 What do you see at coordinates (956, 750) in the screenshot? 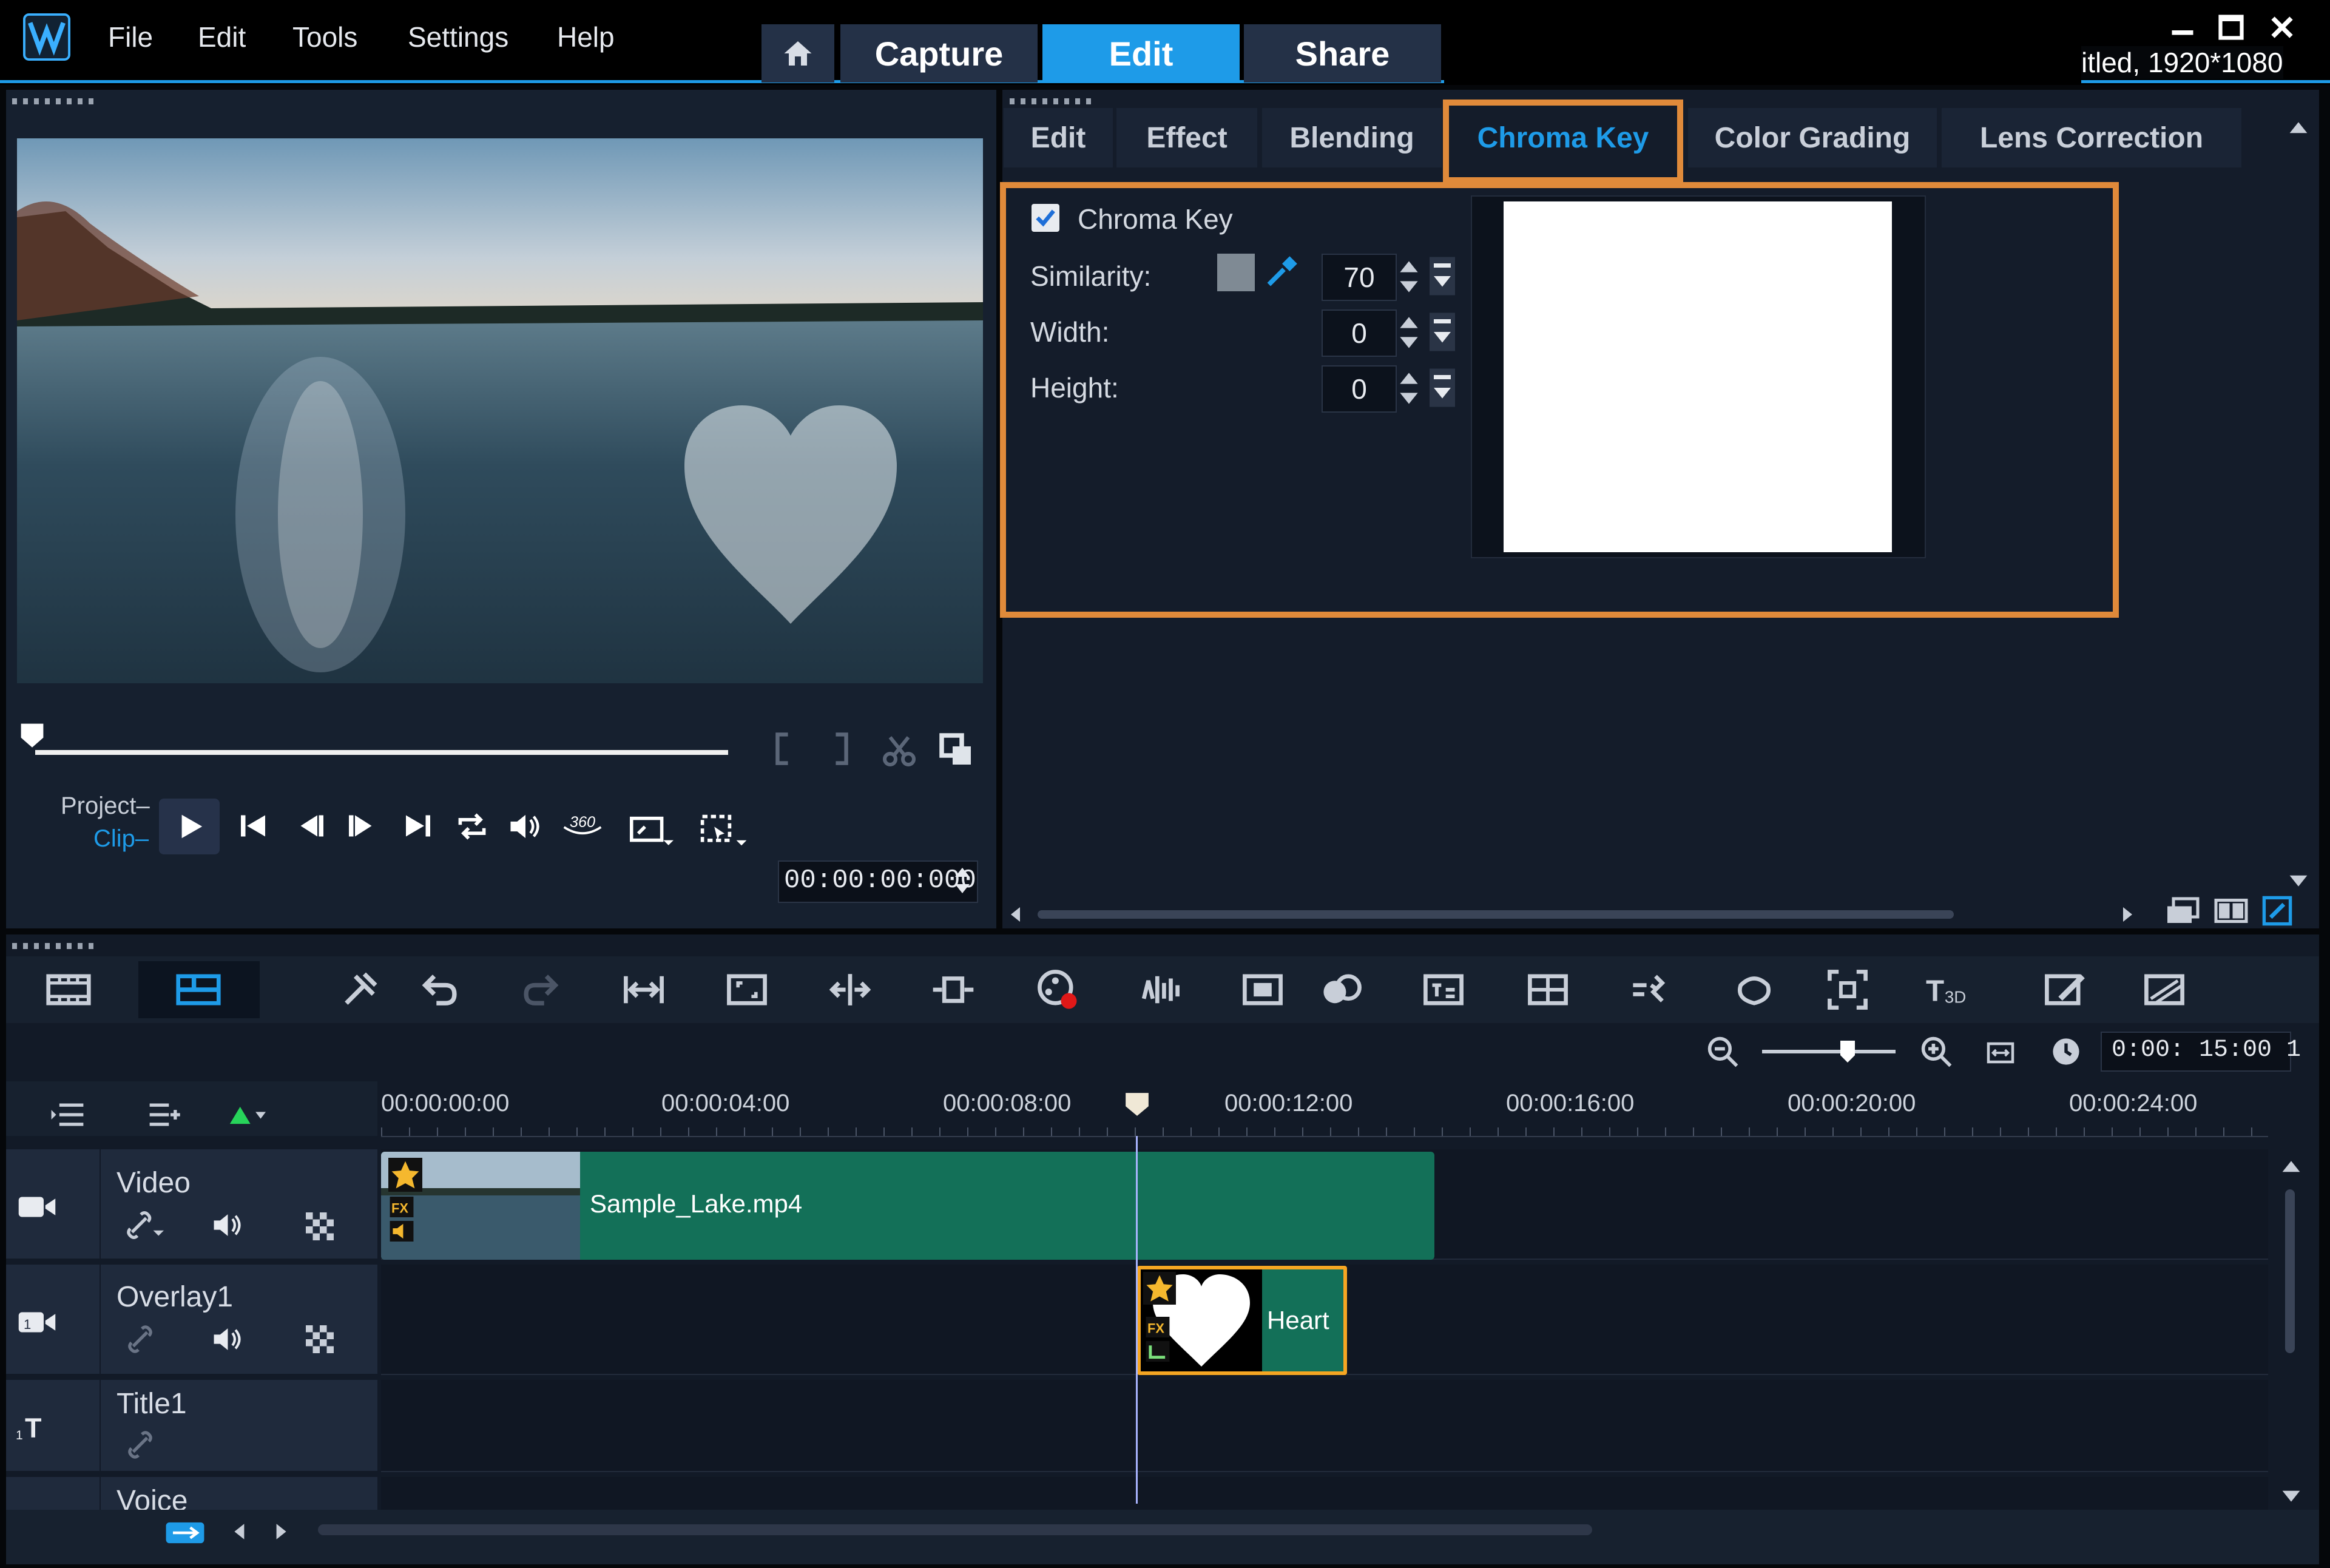
I see `enlarge-preview-icon` at bounding box center [956, 750].